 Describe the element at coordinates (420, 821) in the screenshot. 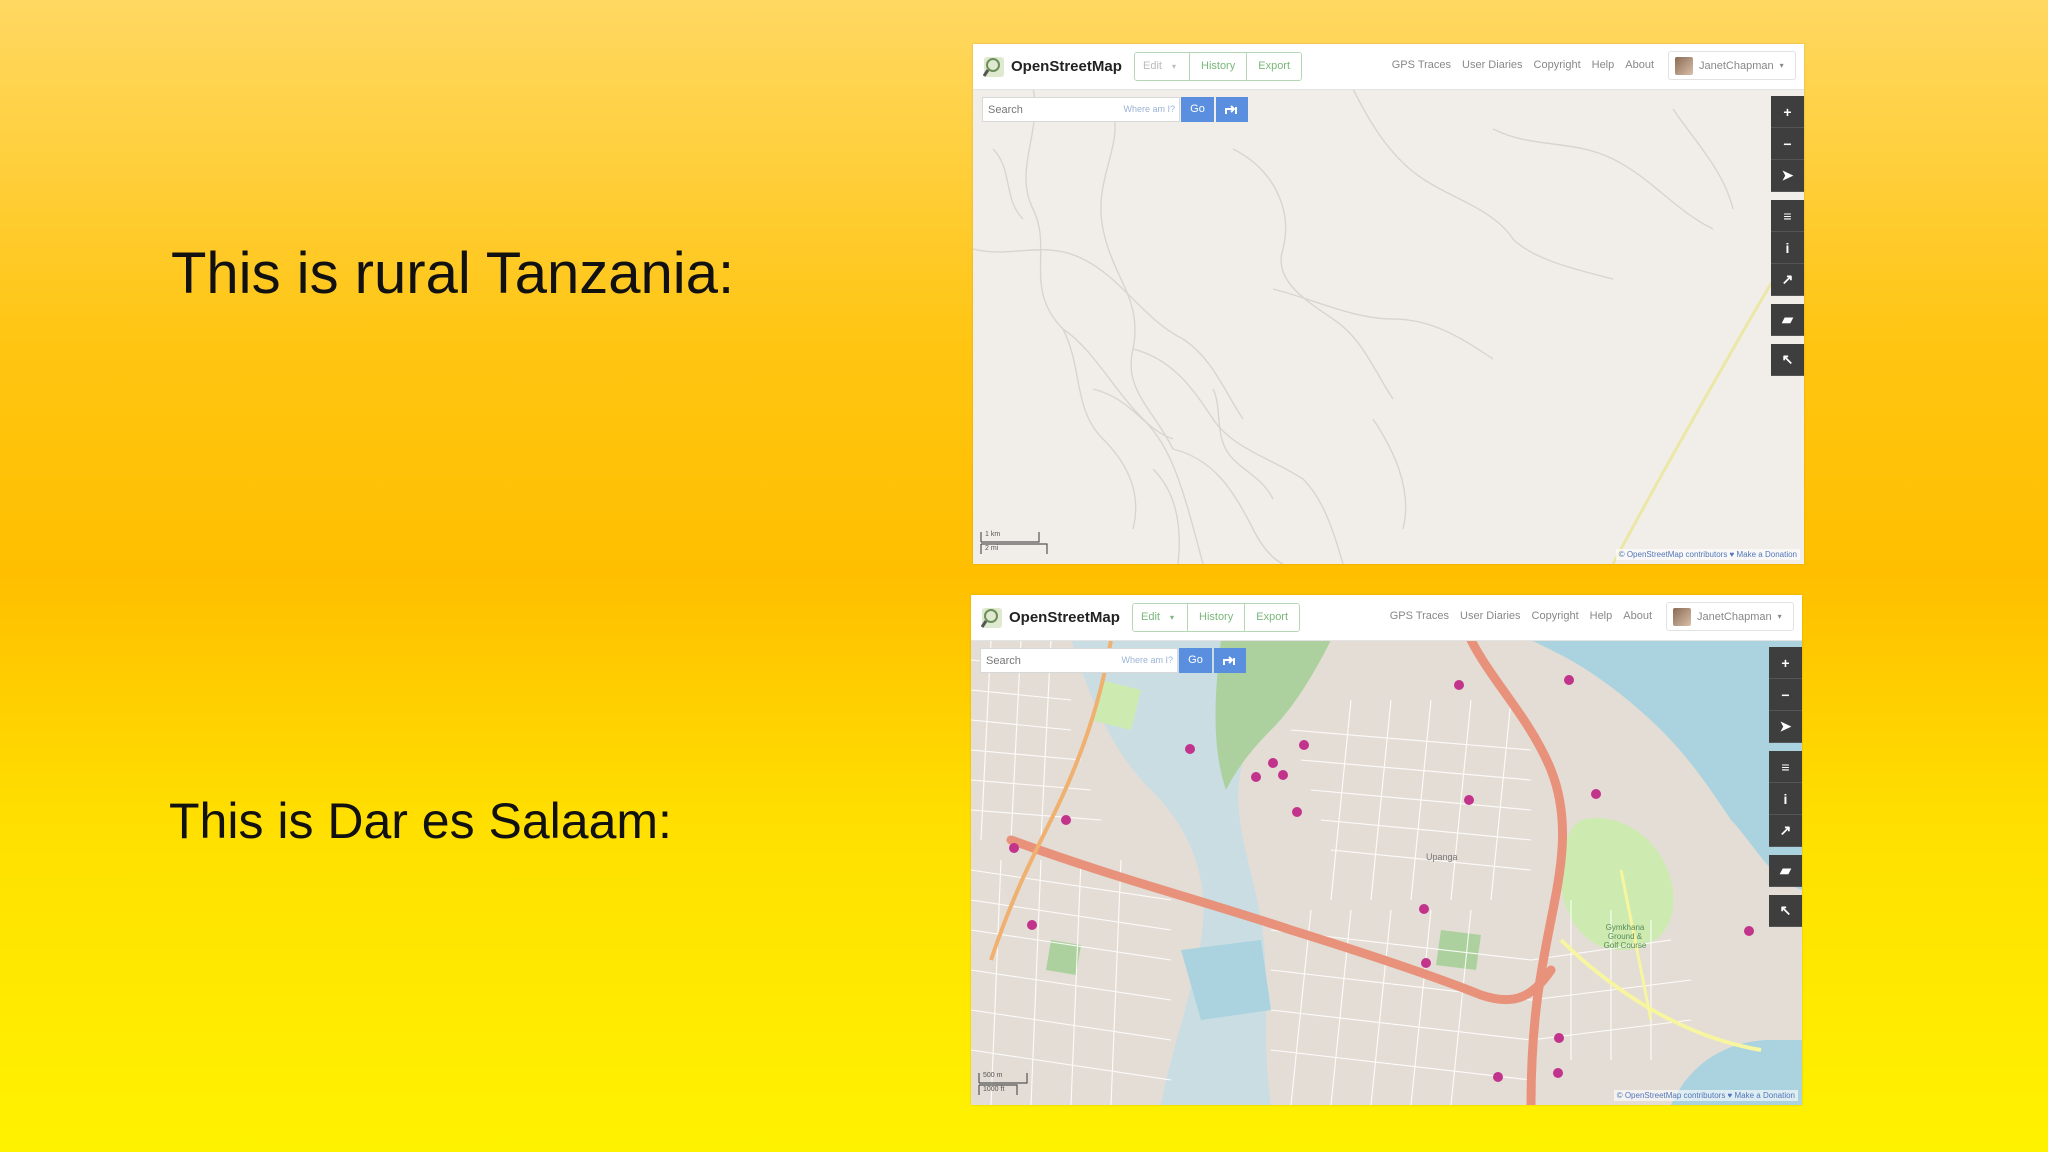

I see `caption-city: This is Dar es Salaam:` at that location.